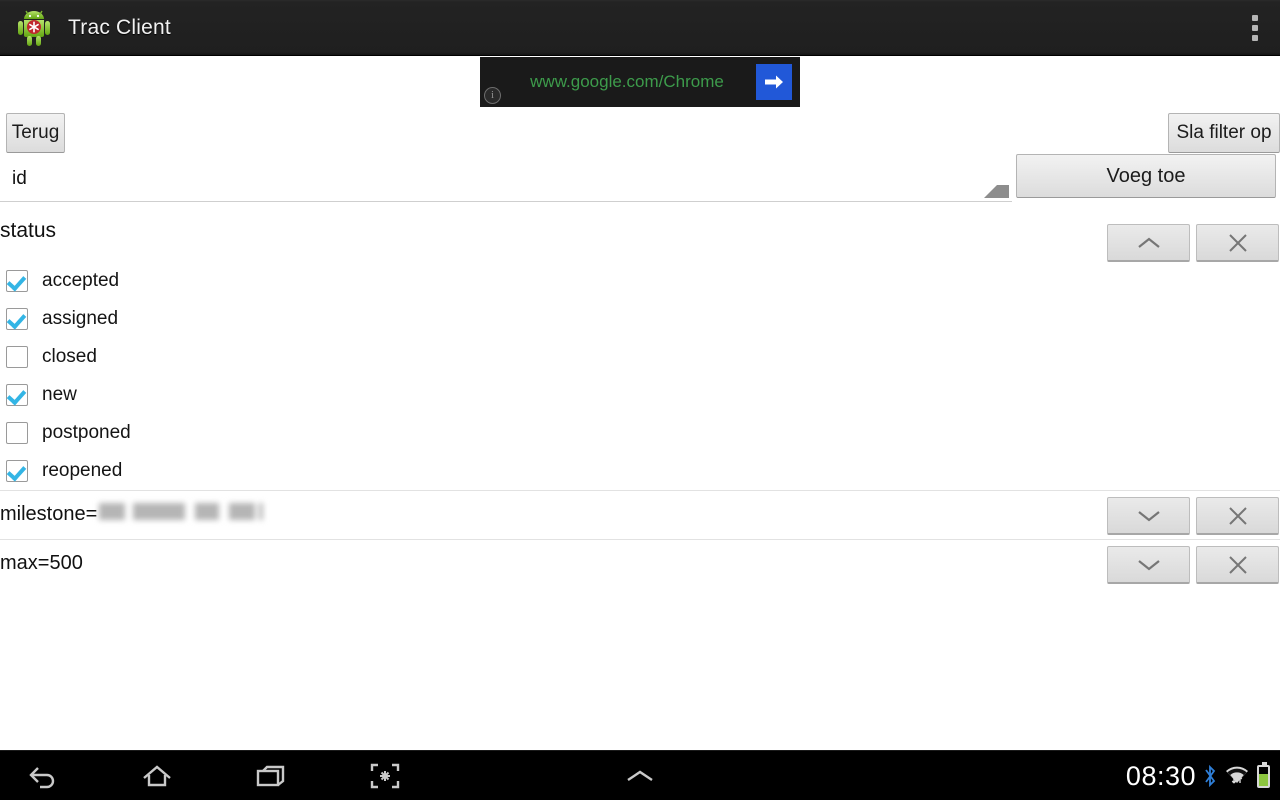 Image resolution: width=1280 pixels, height=800 pixels. What do you see at coordinates (640, 357) in the screenshot?
I see `status-option-closed: closed` at bounding box center [640, 357].